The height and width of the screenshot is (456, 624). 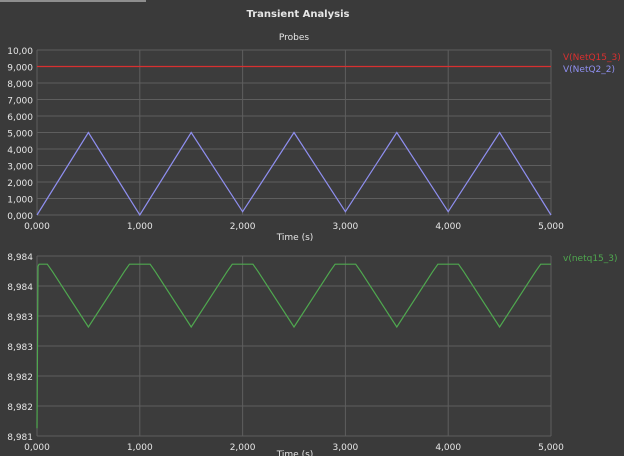 What do you see at coordinates (20, 151) in the screenshot?
I see `y-tick-label: 4,000` at bounding box center [20, 151].